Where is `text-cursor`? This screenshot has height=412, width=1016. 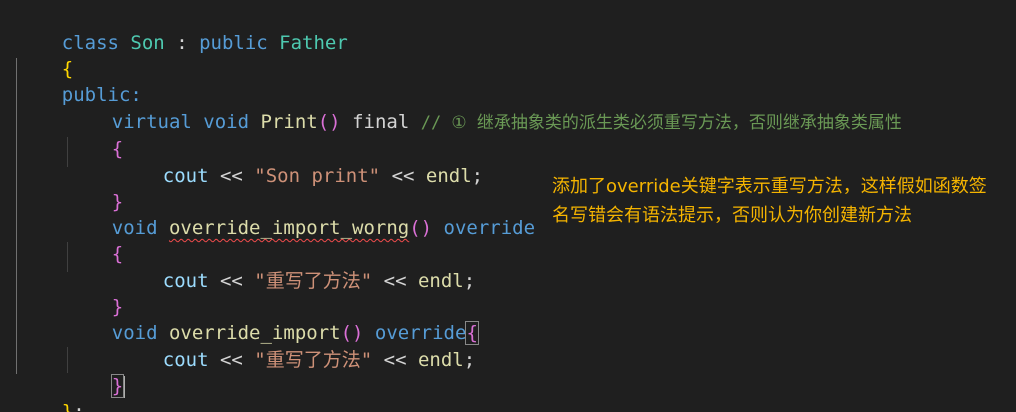
text-cursor is located at coordinates (124, 386).